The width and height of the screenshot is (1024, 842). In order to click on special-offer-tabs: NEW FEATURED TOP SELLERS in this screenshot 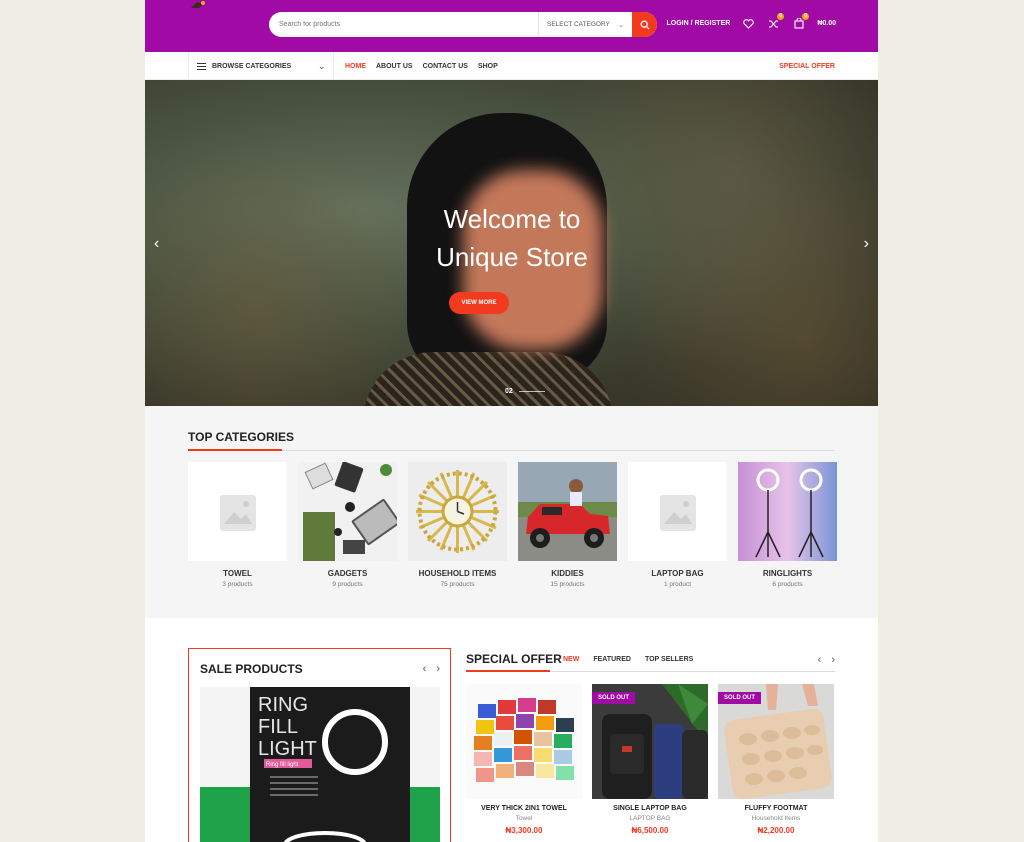, I will do `click(628, 659)`.